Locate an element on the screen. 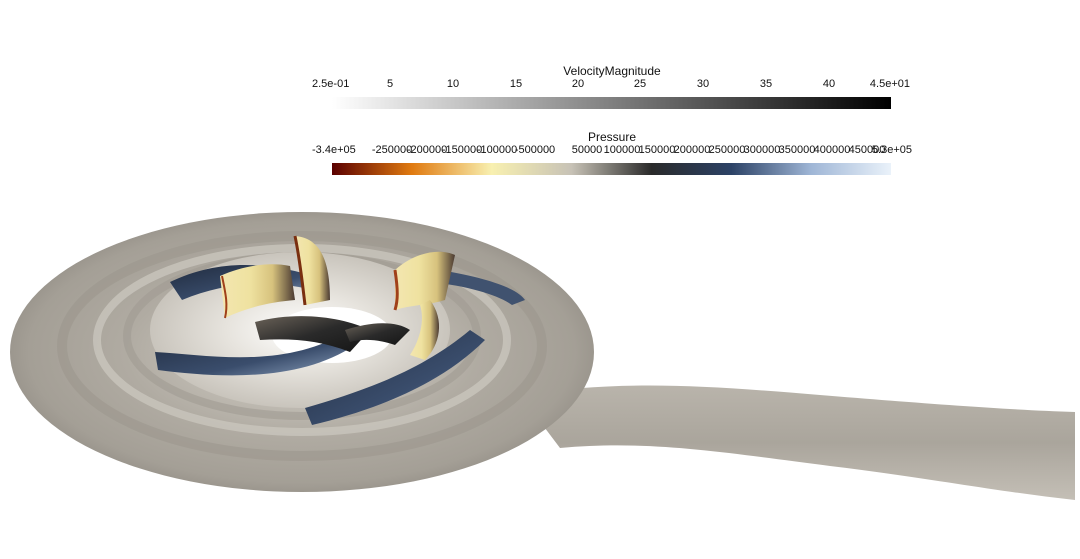  velocity_bar-tick-label: 5 is located at coordinates (390, 84).